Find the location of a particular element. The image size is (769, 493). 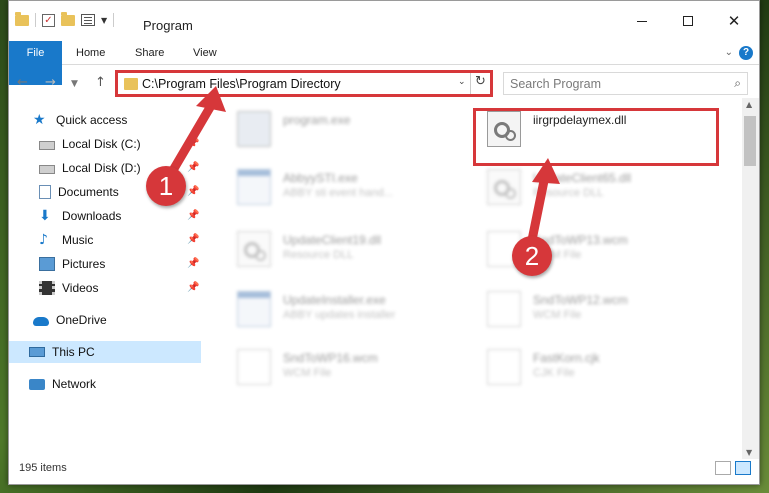

minimize-button is located at coordinates (642, 21).